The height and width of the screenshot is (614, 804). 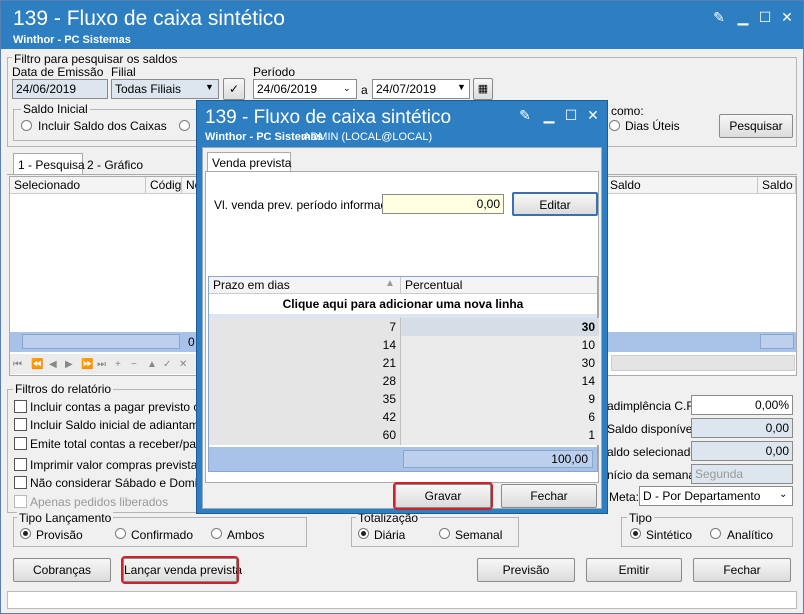 I want to click on row-days: 14, so click(x=305, y=345).